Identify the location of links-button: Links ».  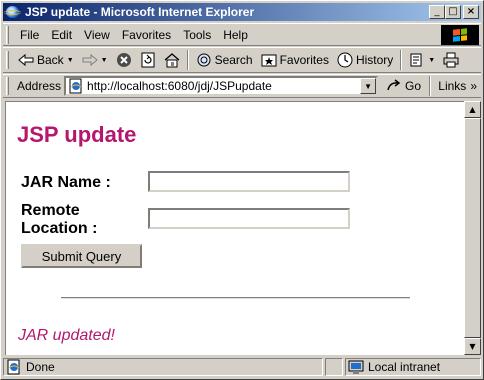
(451, 86).